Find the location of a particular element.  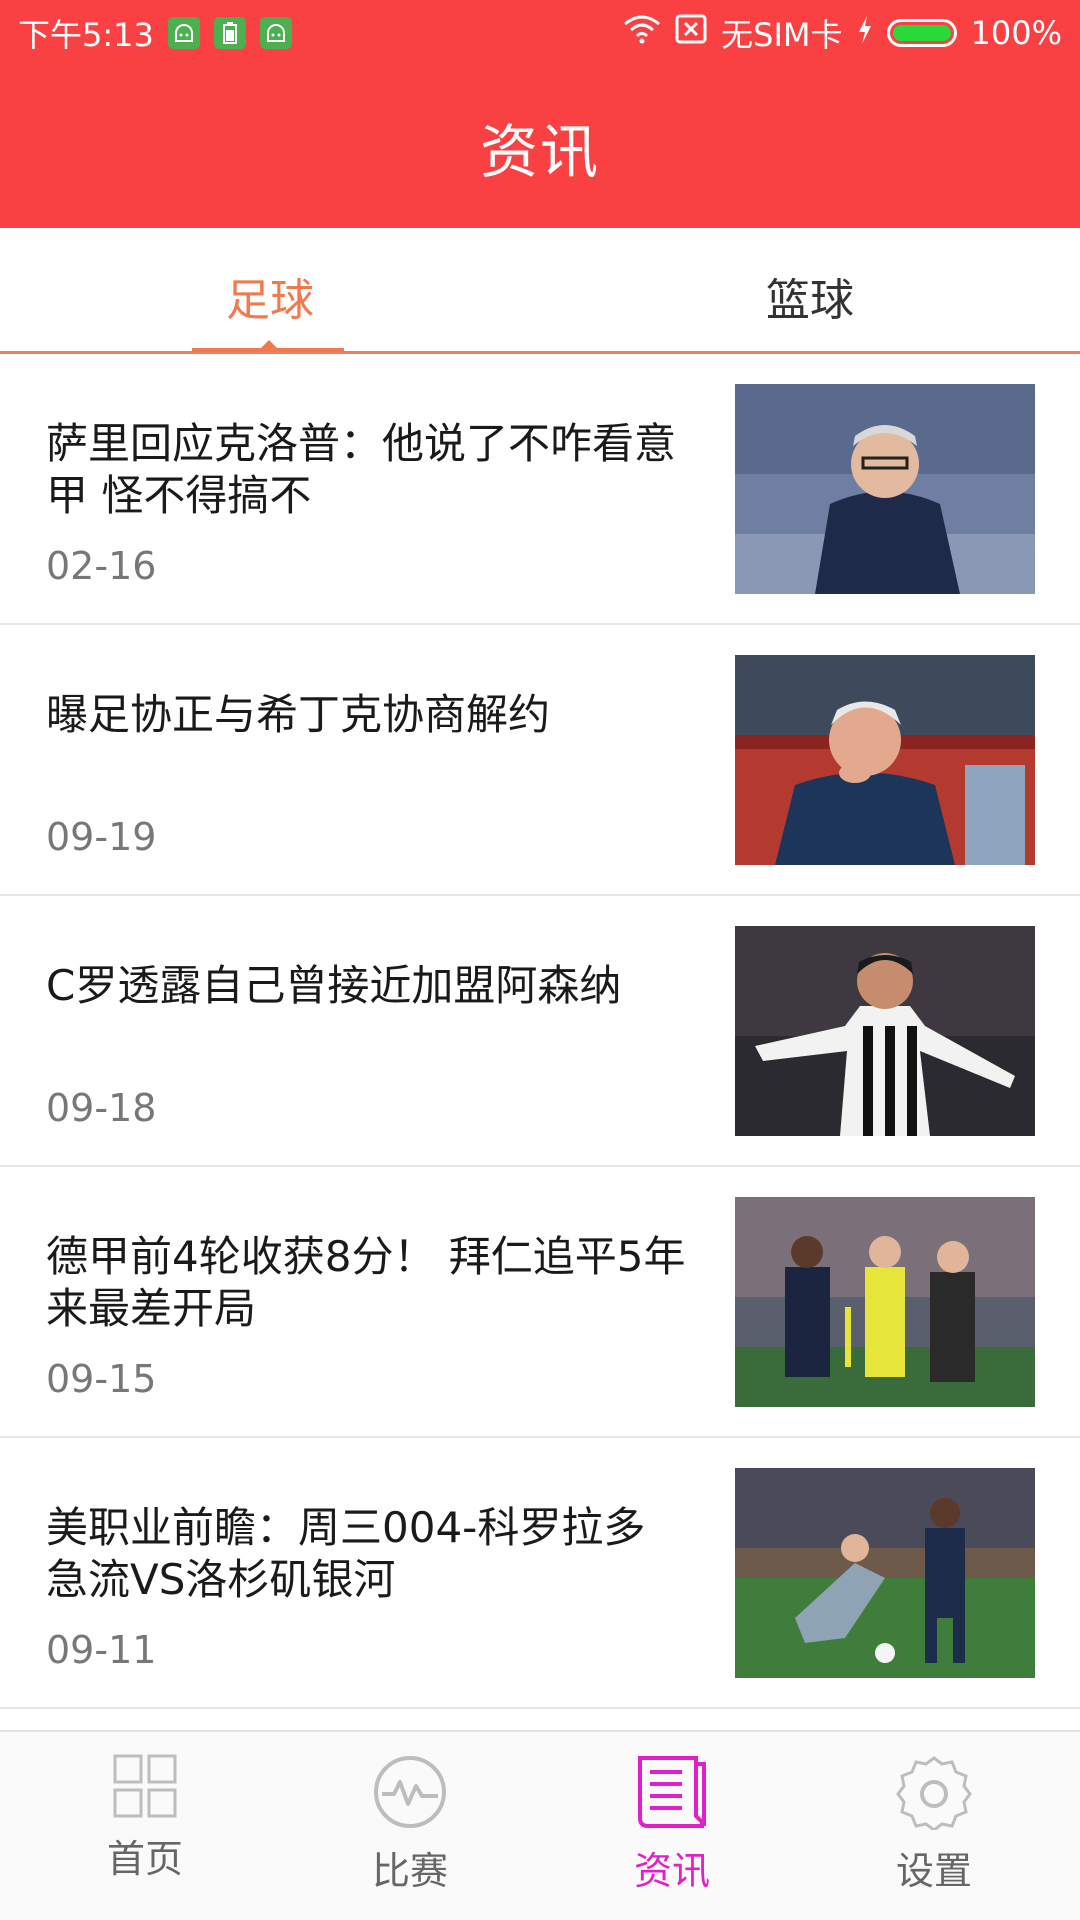

nav-matches: 比赛 is located at coordinates (410, 1824).